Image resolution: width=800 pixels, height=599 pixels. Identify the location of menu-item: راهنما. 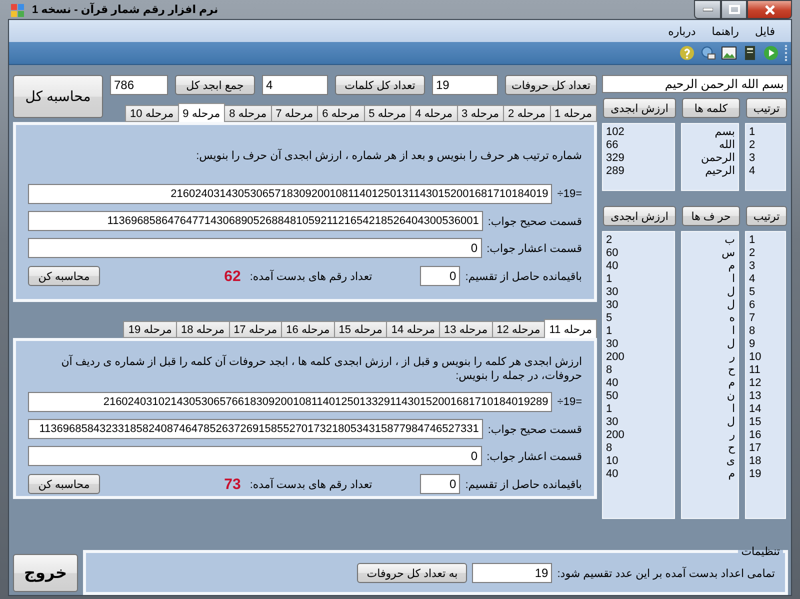
(725, 31).